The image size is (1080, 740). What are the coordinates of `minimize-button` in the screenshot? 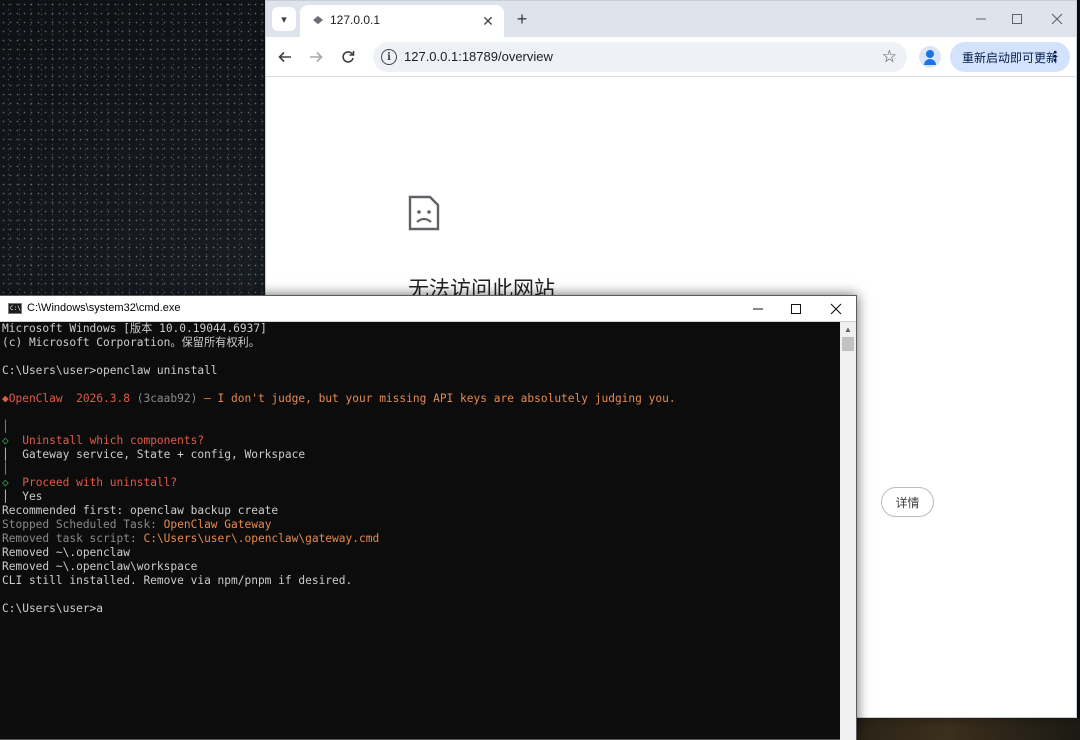 It's located at (981, 19).